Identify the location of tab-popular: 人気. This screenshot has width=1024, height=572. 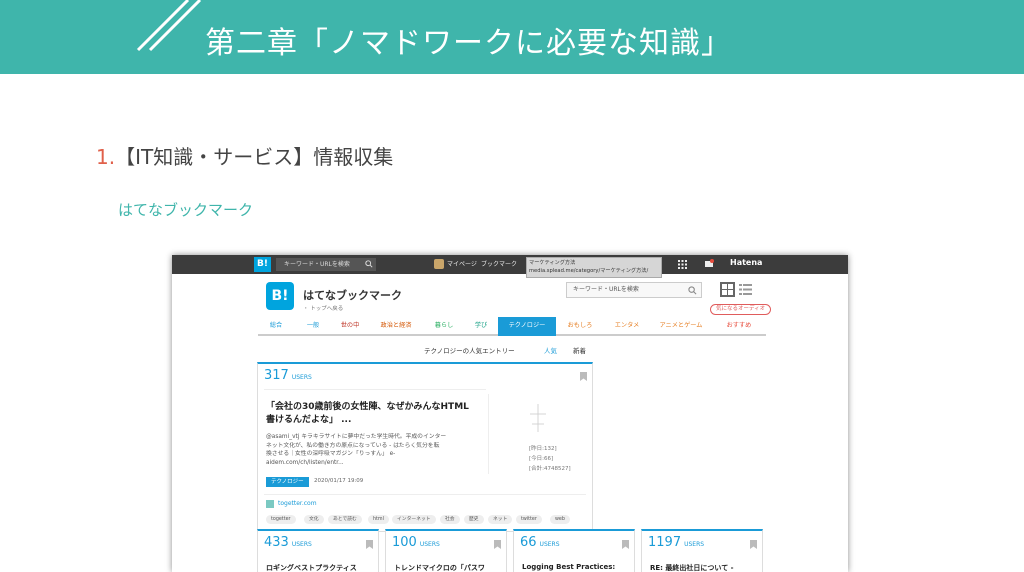
(550, 350).